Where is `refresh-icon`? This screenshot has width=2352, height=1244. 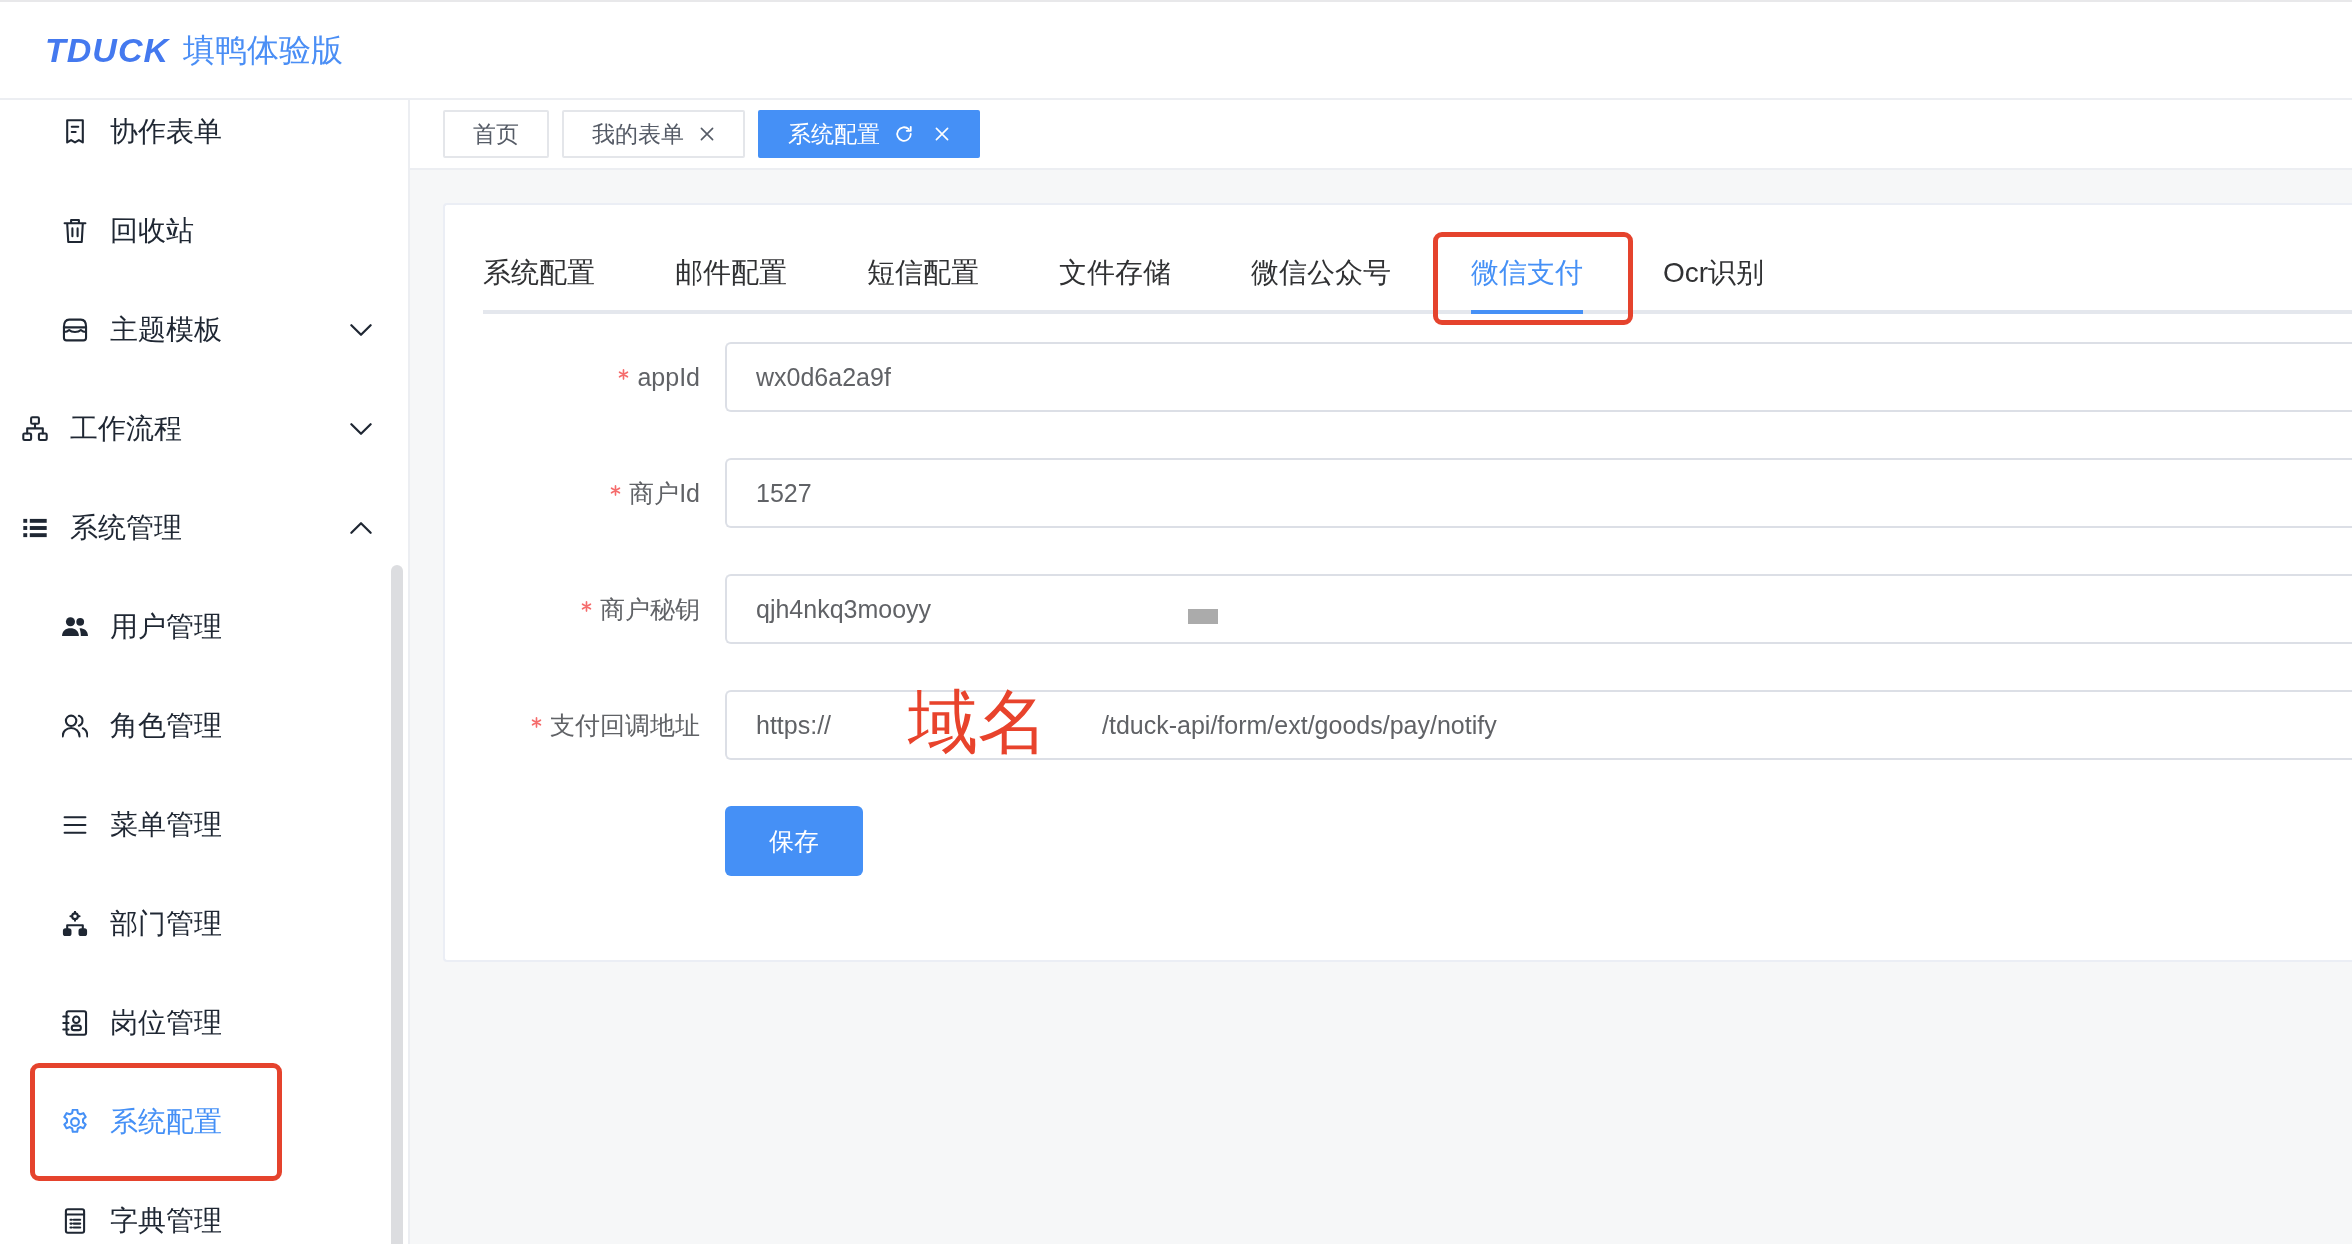 refresh-icon is located at coordinates (904, 134).